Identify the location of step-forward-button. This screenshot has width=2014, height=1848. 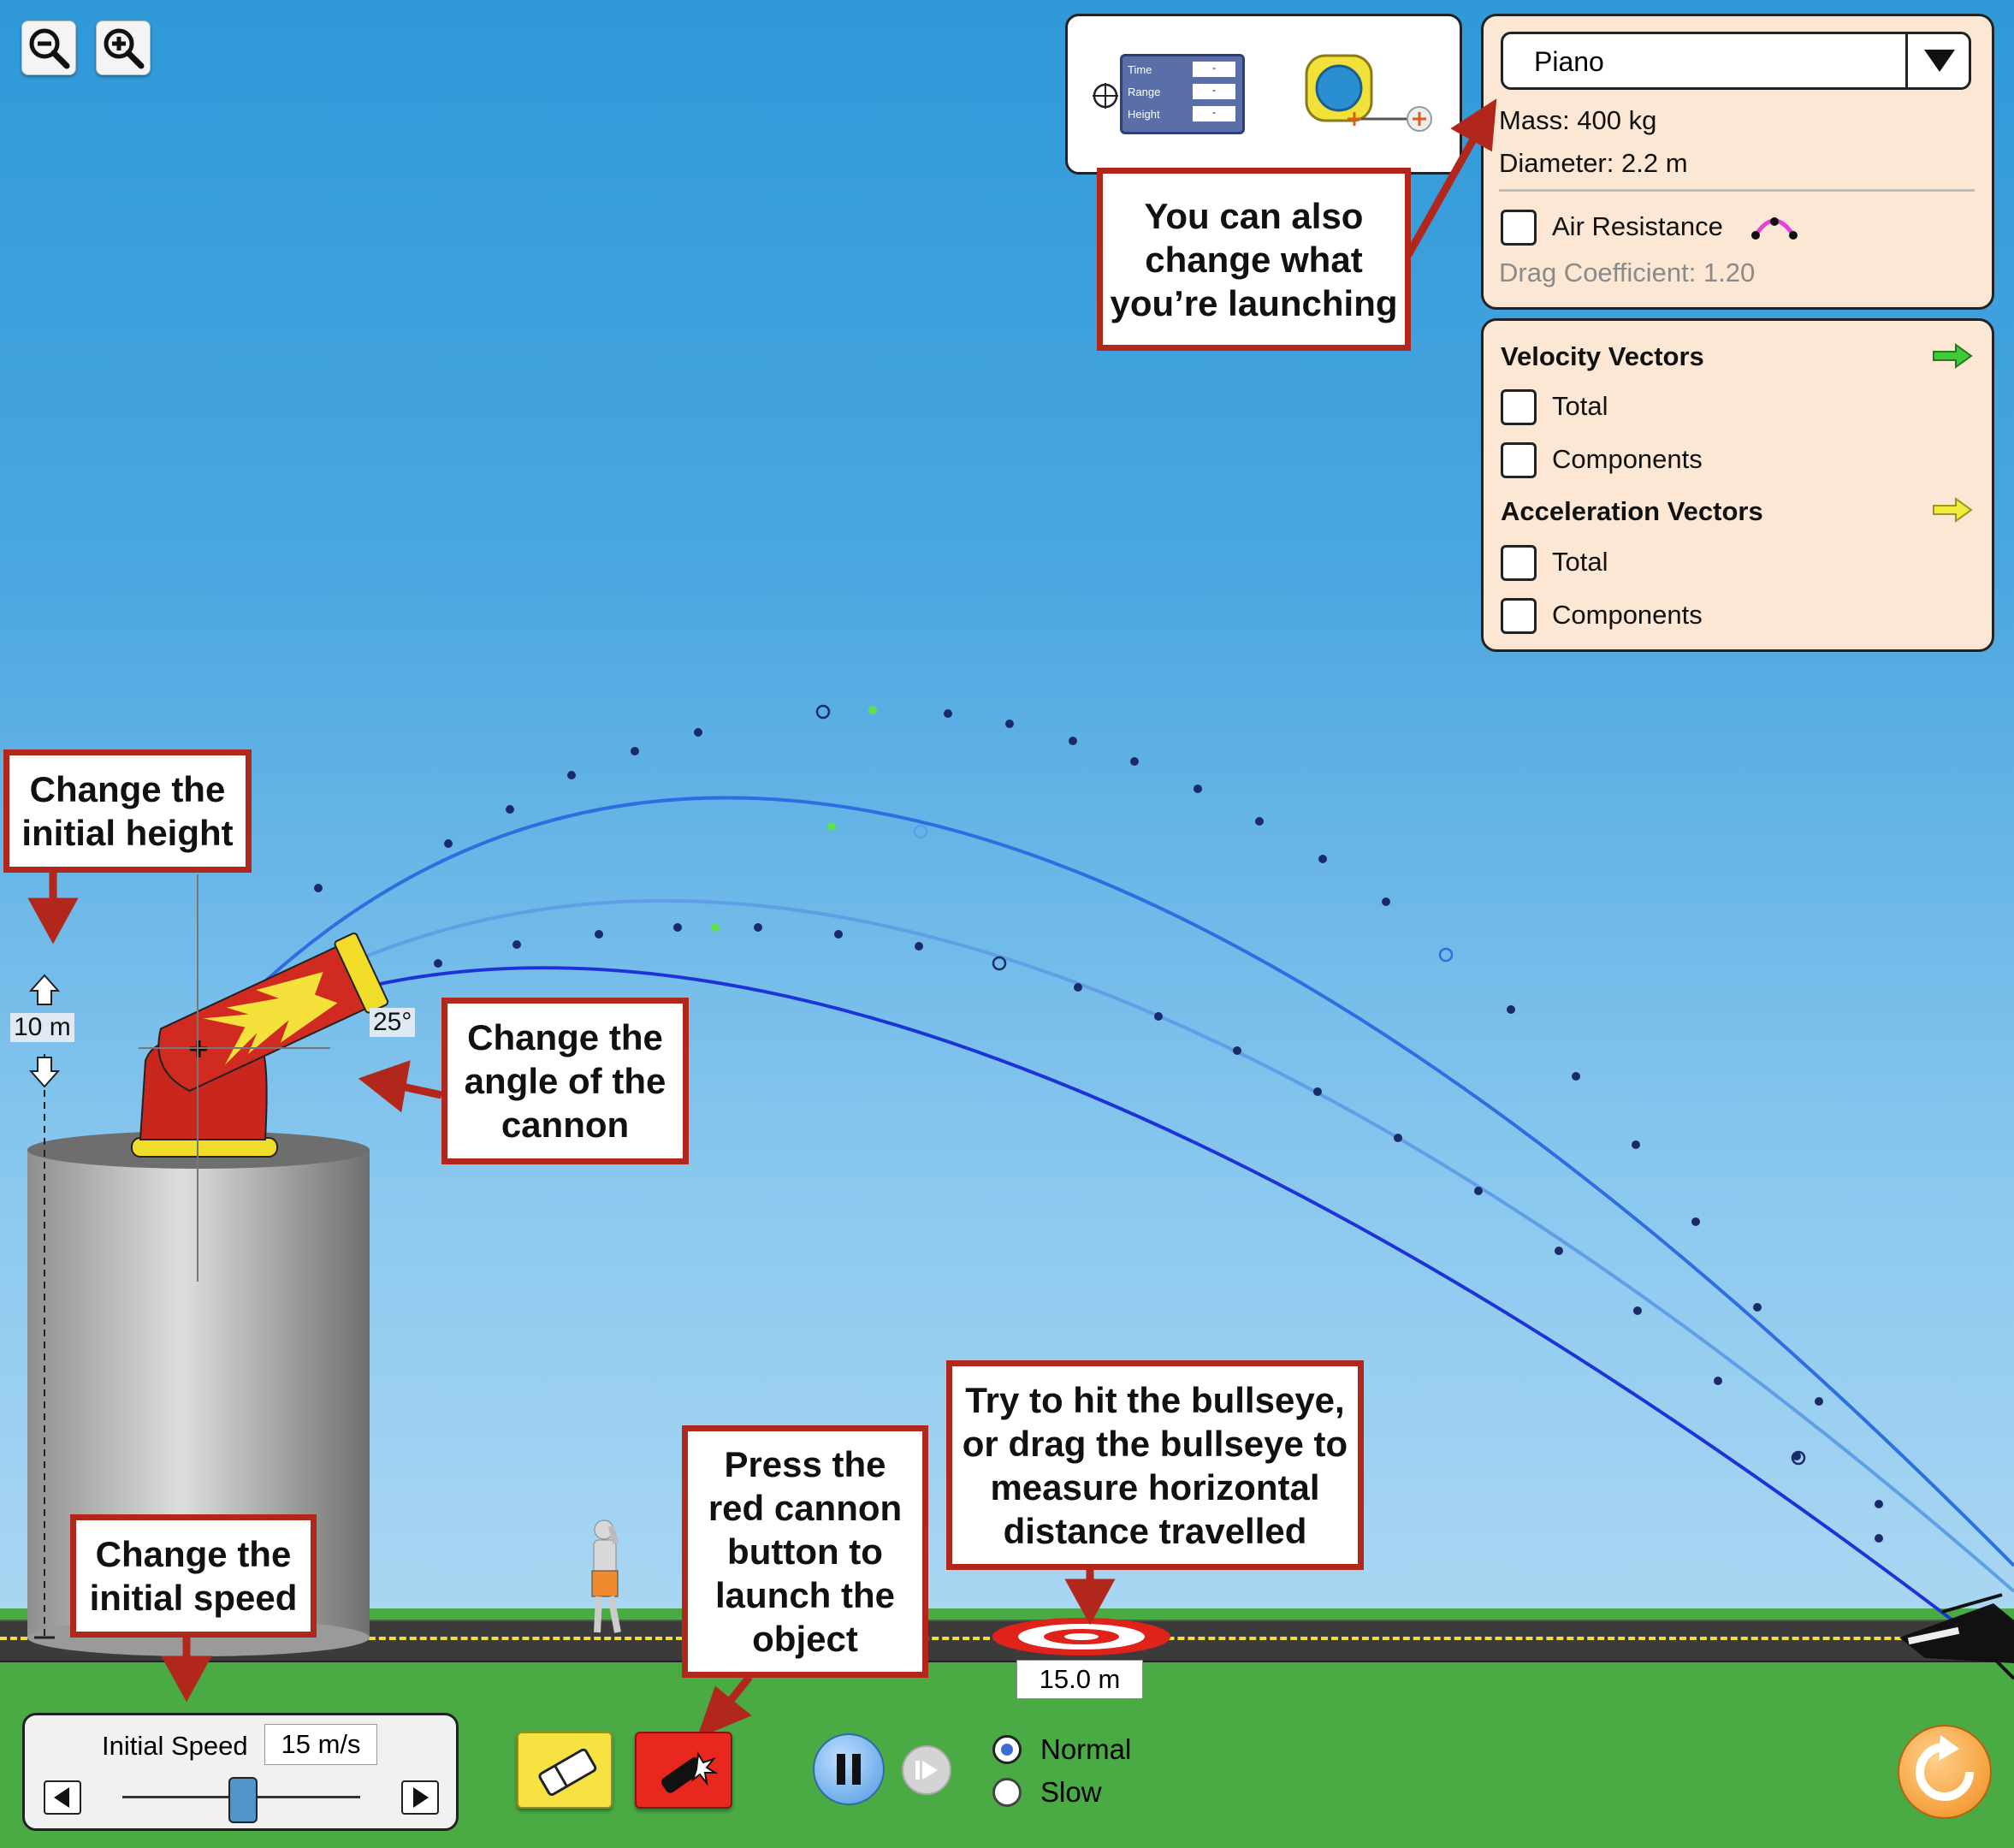
(926, 1770).